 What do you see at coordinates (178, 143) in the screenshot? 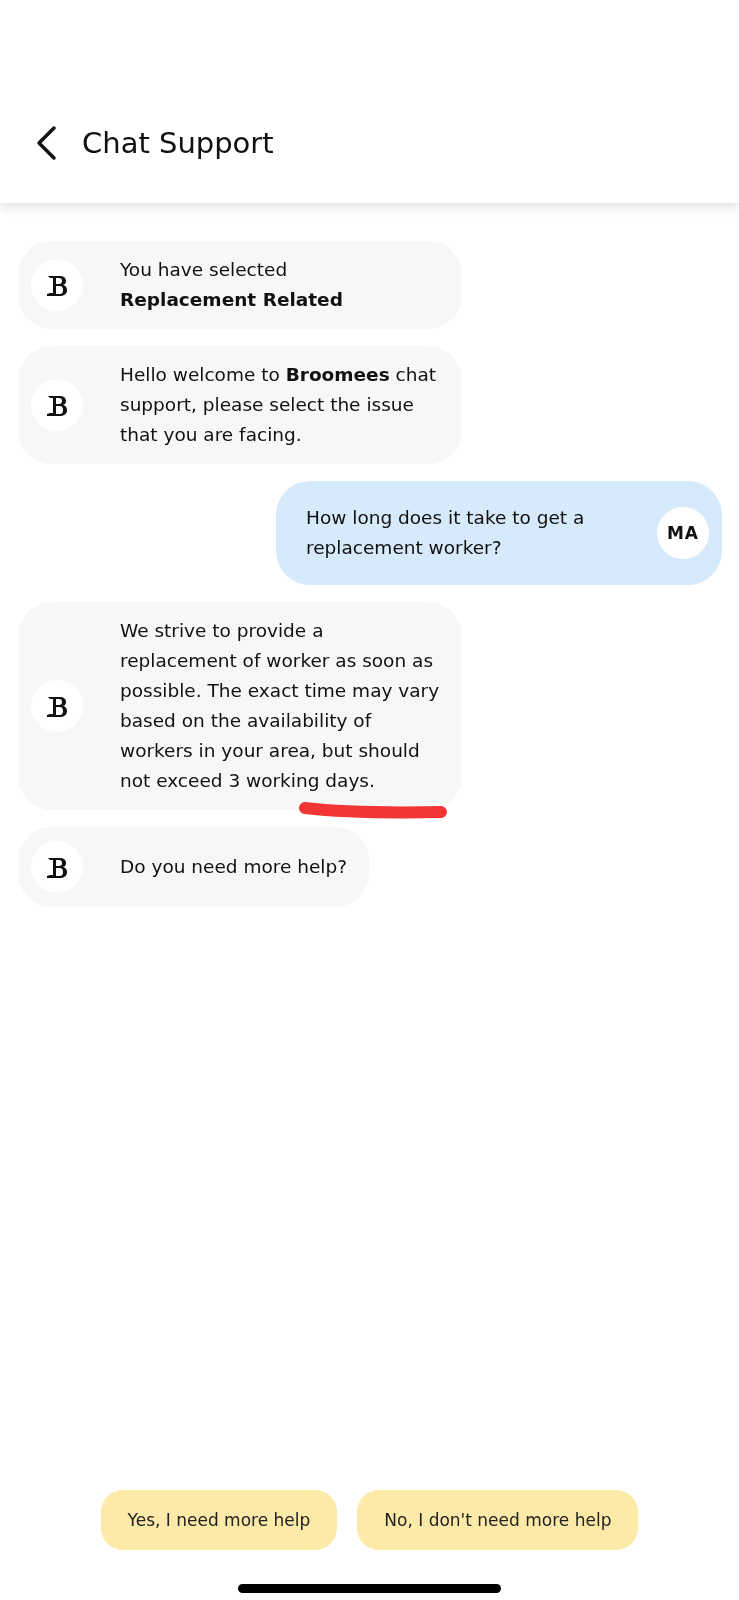
I see `screen-title: Chat Support` at bounding box center [178, 143].